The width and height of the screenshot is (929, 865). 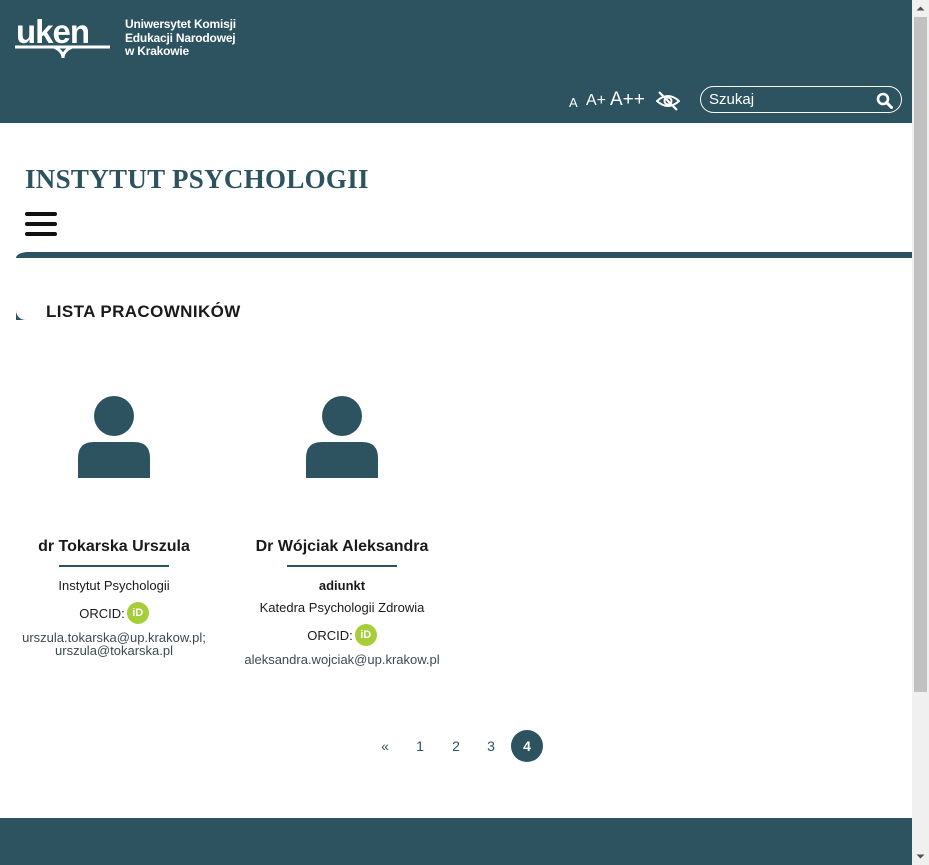 I want to click on staff-unit: Katedra Psychologii Zdrowia, so click(x=342, y=607).